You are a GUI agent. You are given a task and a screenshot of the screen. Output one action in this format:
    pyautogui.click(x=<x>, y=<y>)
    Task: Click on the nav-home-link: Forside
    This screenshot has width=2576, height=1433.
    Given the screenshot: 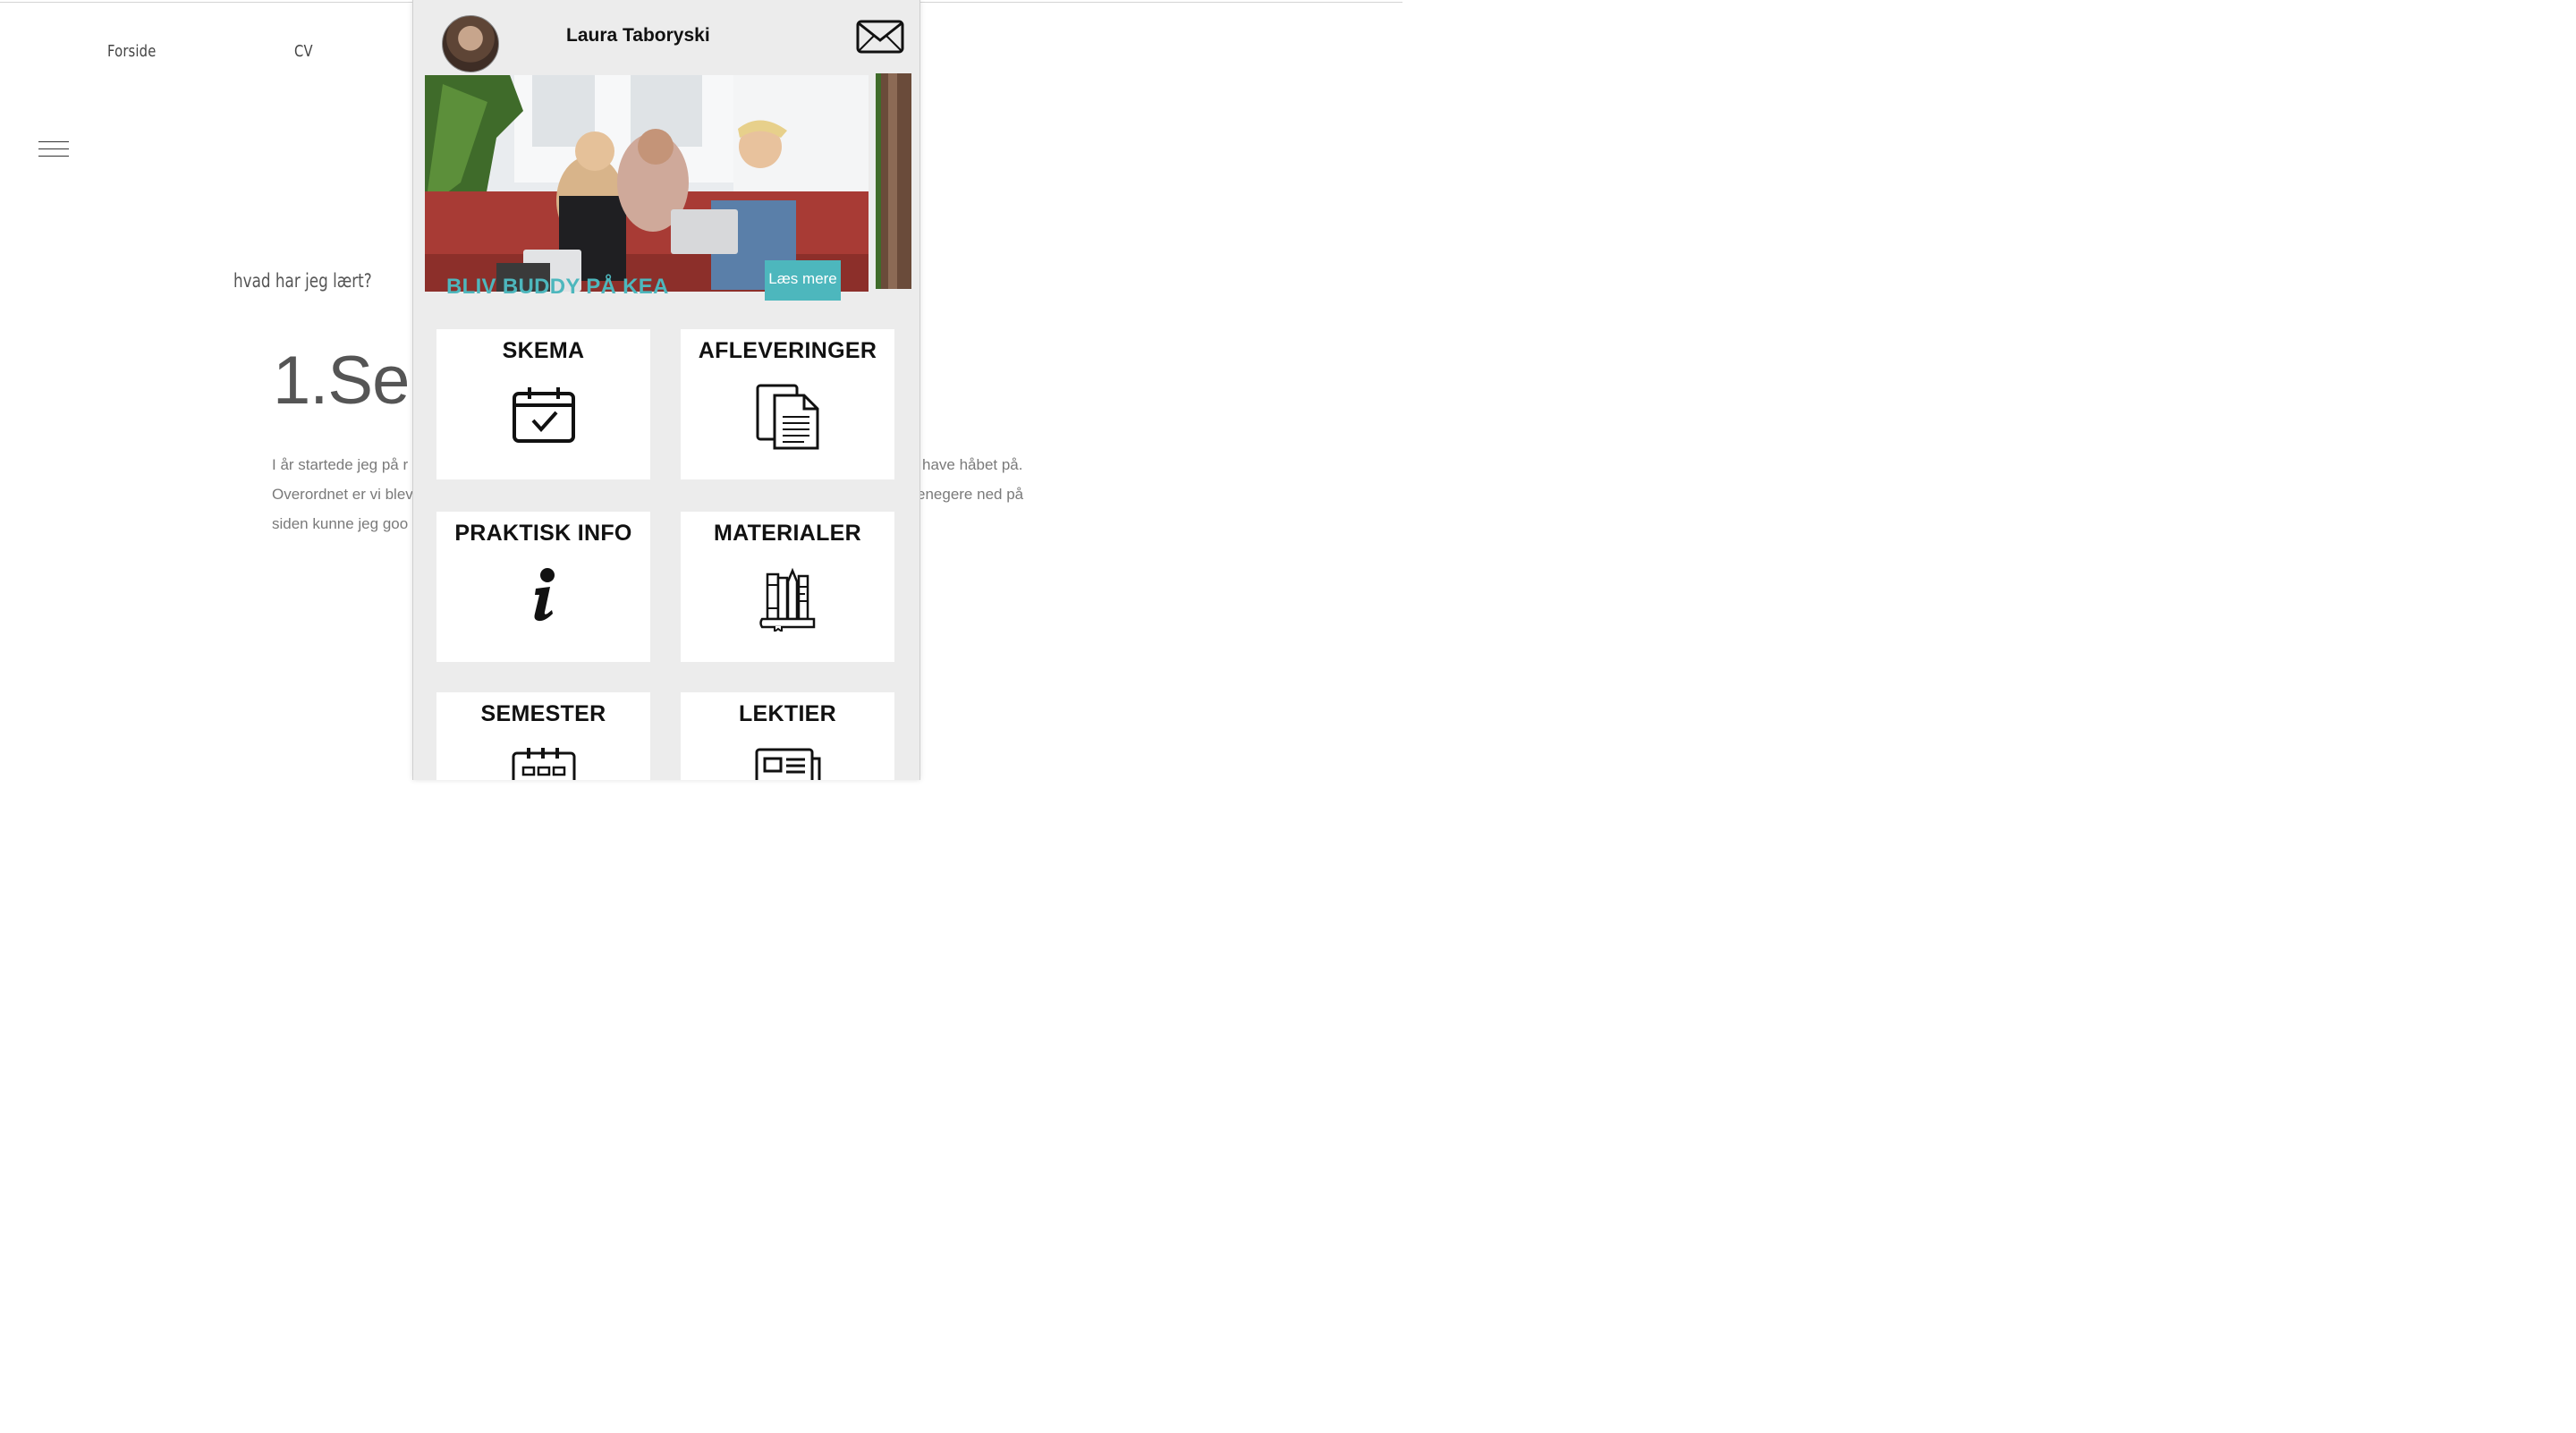 What is the action you would take?
    pyautogui.click(x=131, y=51)
    